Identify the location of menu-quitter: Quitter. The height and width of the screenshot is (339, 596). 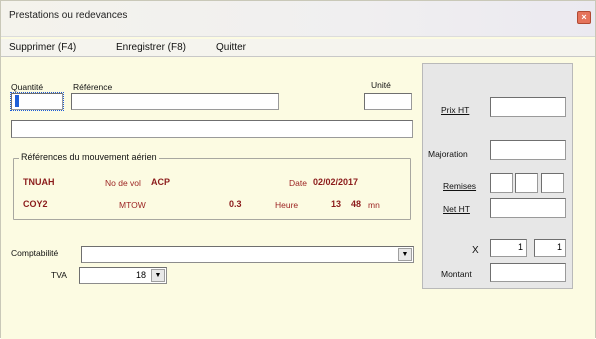
(231, 47).